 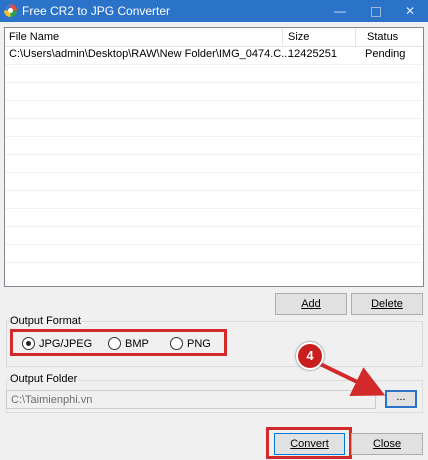 I want to click on convert-button-label: Convert, so click(x=309, y=444).